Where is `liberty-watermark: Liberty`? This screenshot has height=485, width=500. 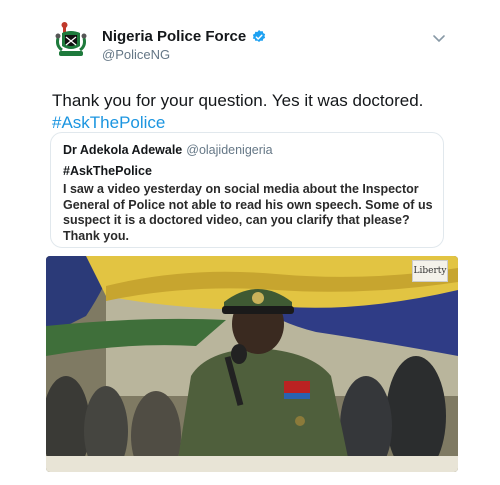 liberty-watermark: Liberty is located at coordinates (430, 271).